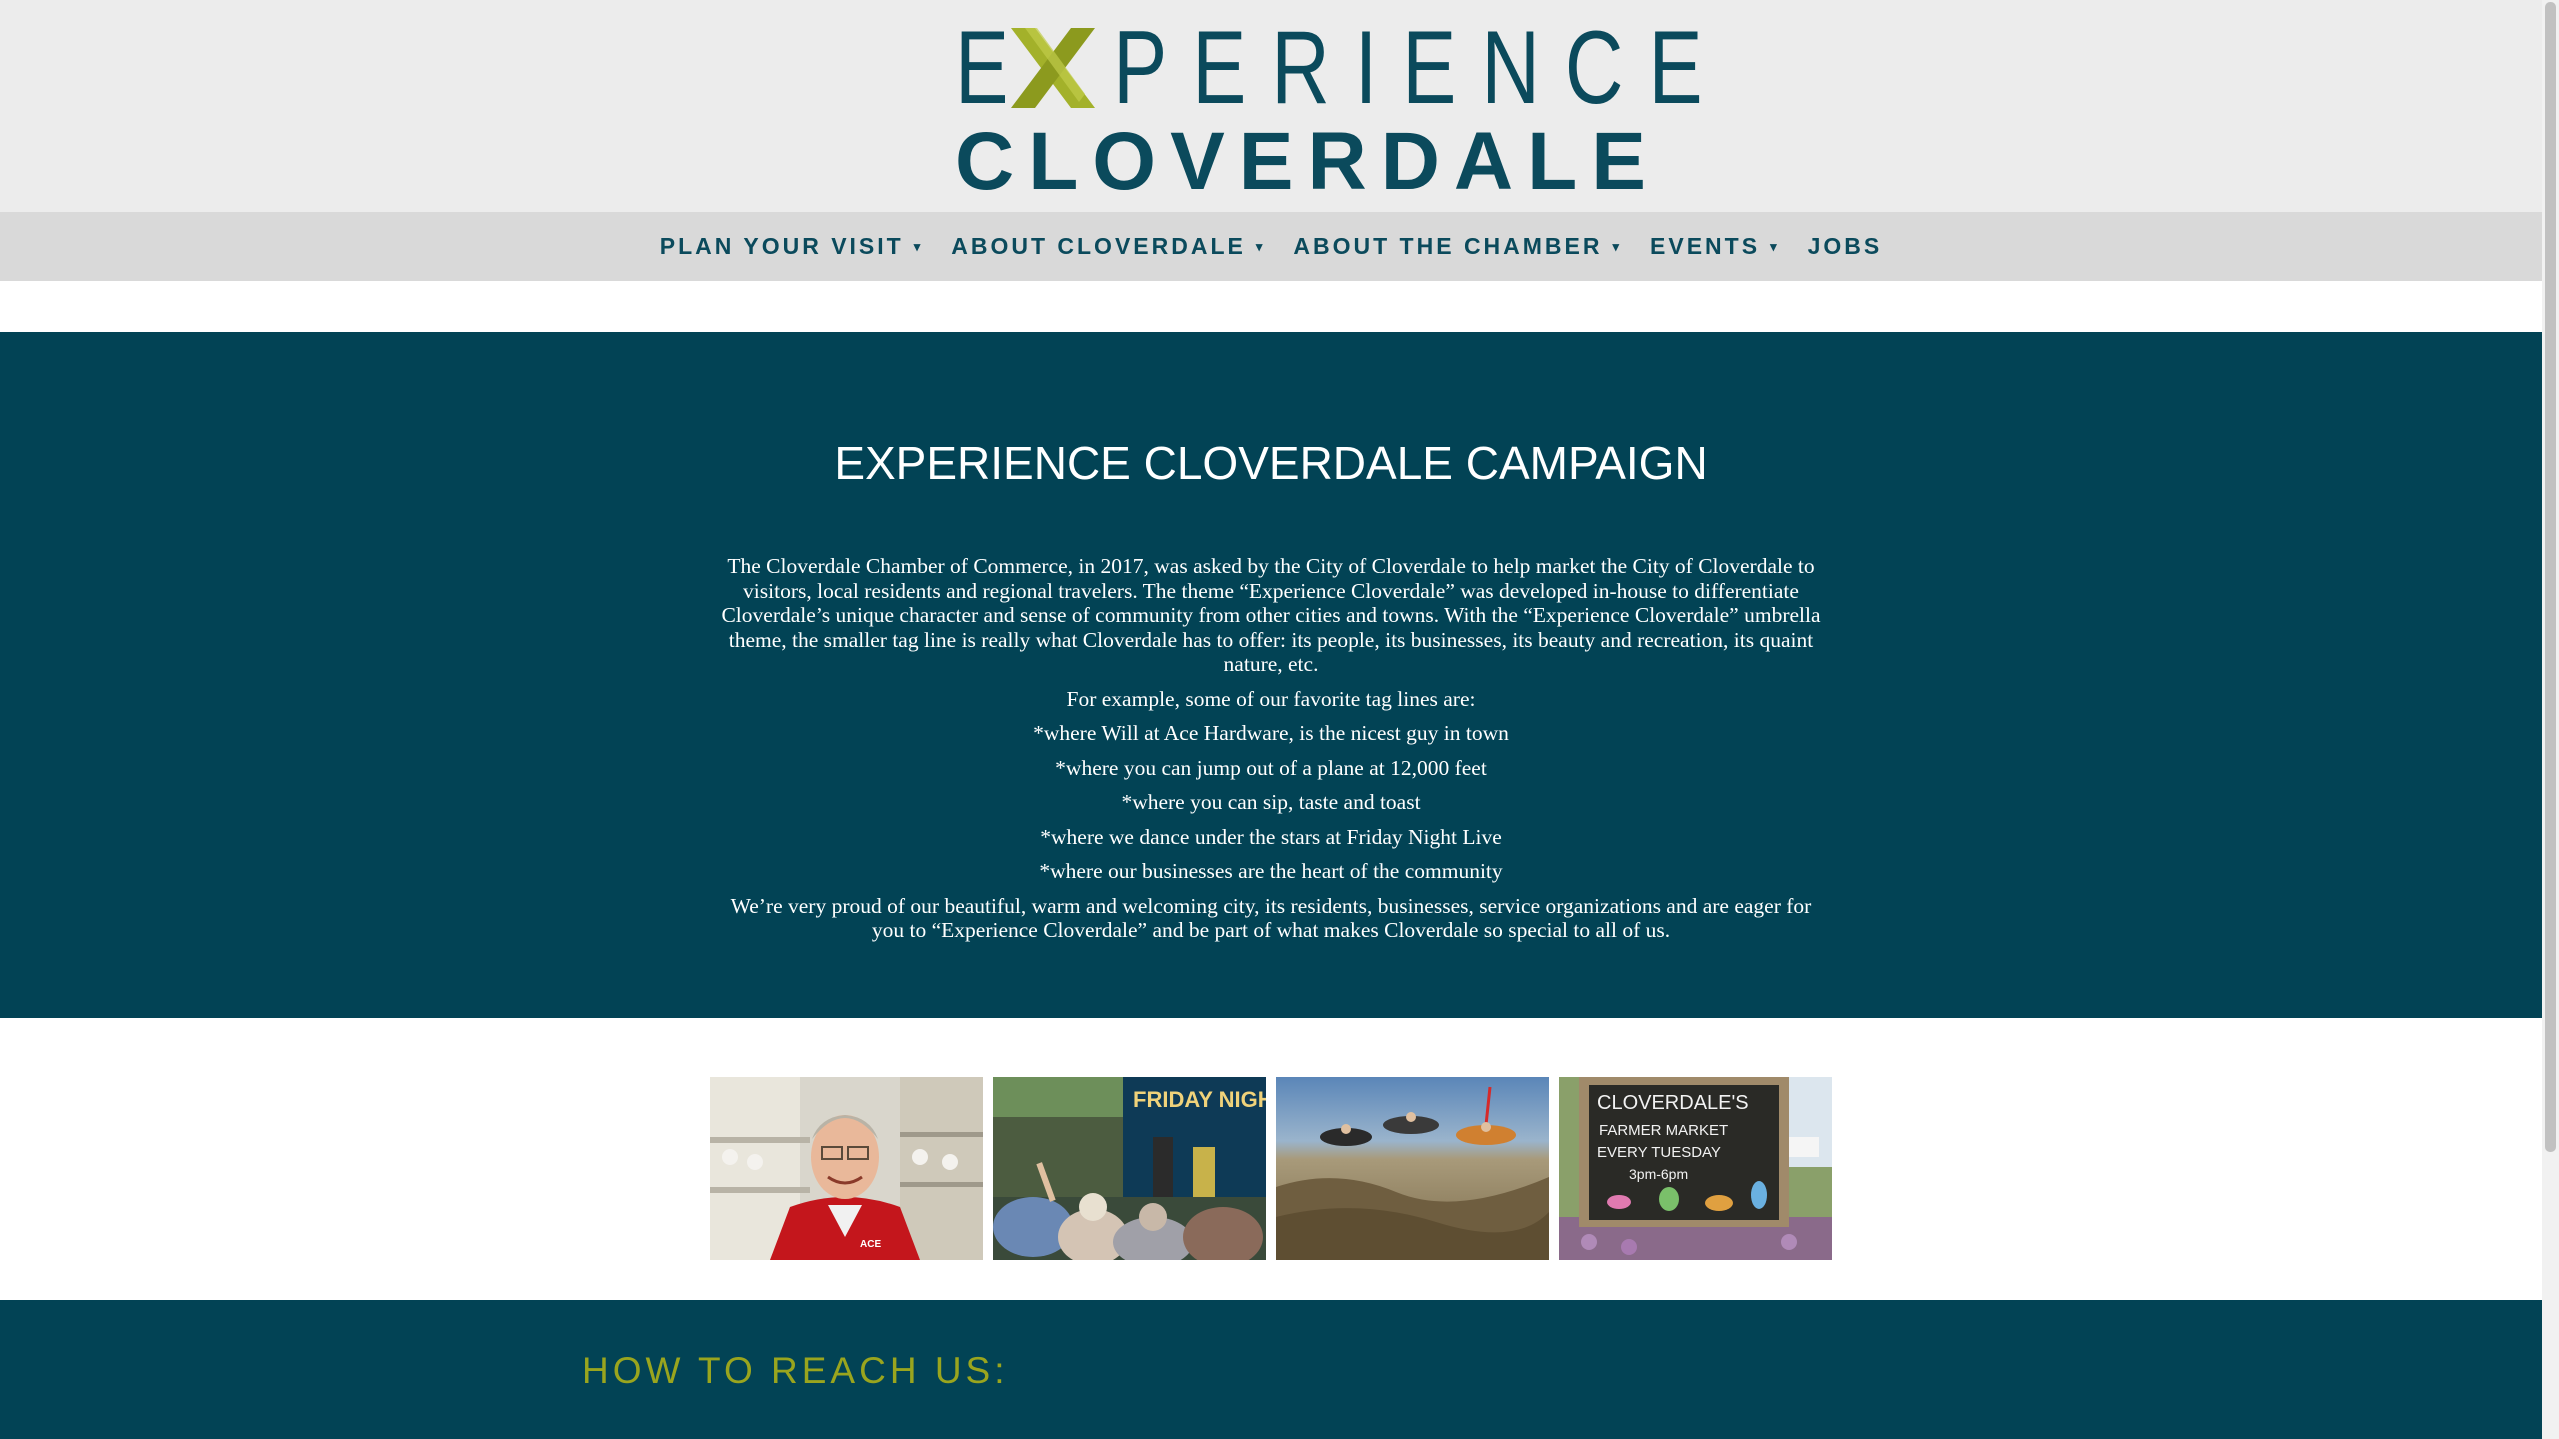 The image size is (2559, 1439). Describe the element at coordinates (870, 1244) in the screenshot. I see `ace-logo-text: ACE` at that location.